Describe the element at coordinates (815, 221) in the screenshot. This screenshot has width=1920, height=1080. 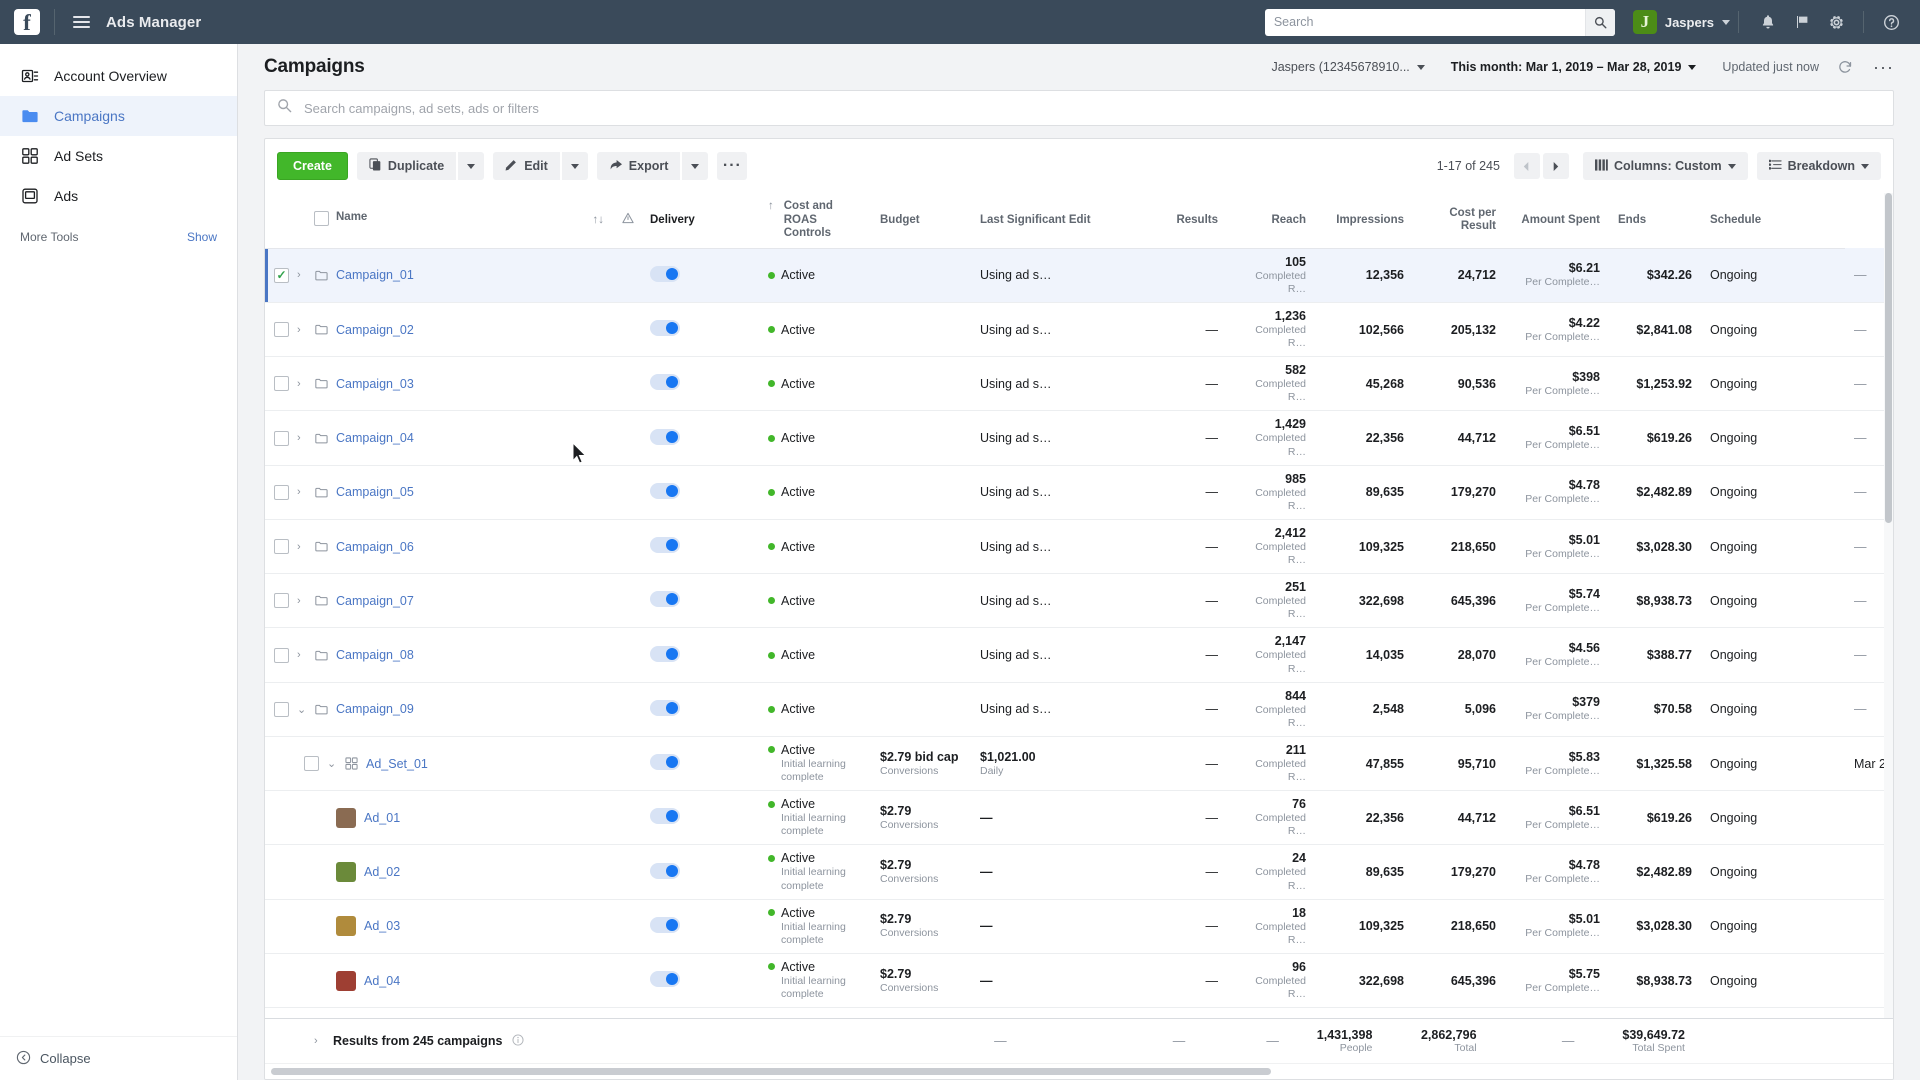
I see `column-header-cost-roas: ↑ Cost and ROAS Controls` at that location.